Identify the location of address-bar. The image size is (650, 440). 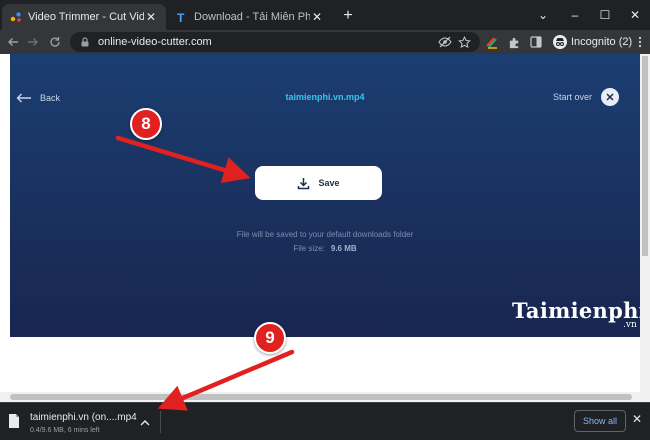
(275, 42).